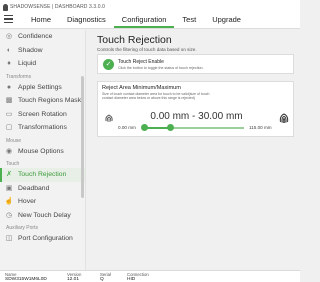 The image size is (320, 282). Describe the element at coordinates (13, 164) in the screenshot. I see `sidebar-section-touch: Touch` at that location.